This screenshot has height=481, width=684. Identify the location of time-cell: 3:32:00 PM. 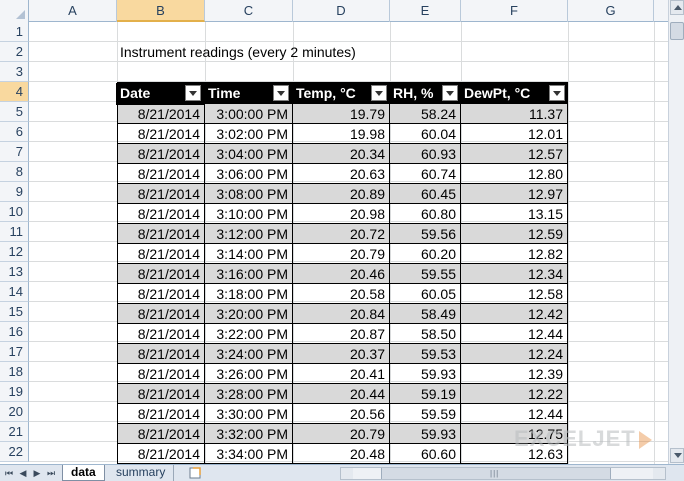
(249, 434).